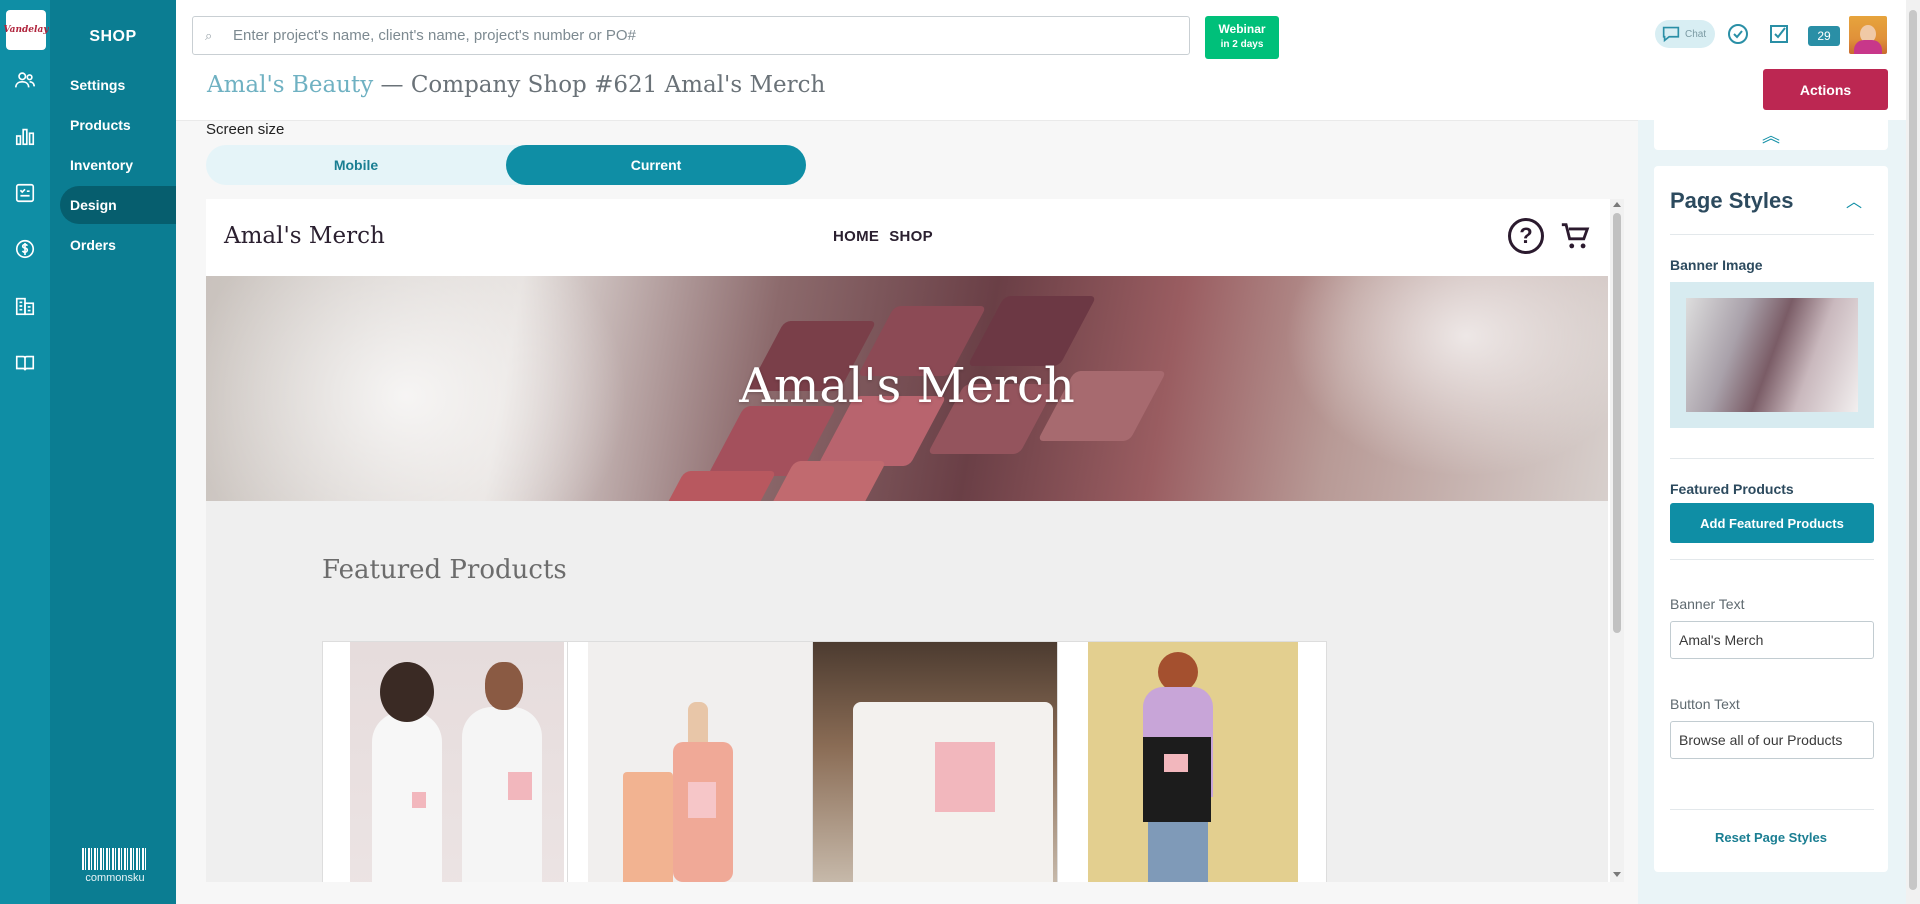  What do you see at coordinates (118, 165) in the screenshot?
I see `subnav-item-inventory: Inventory` at bounding box center [118, 165].